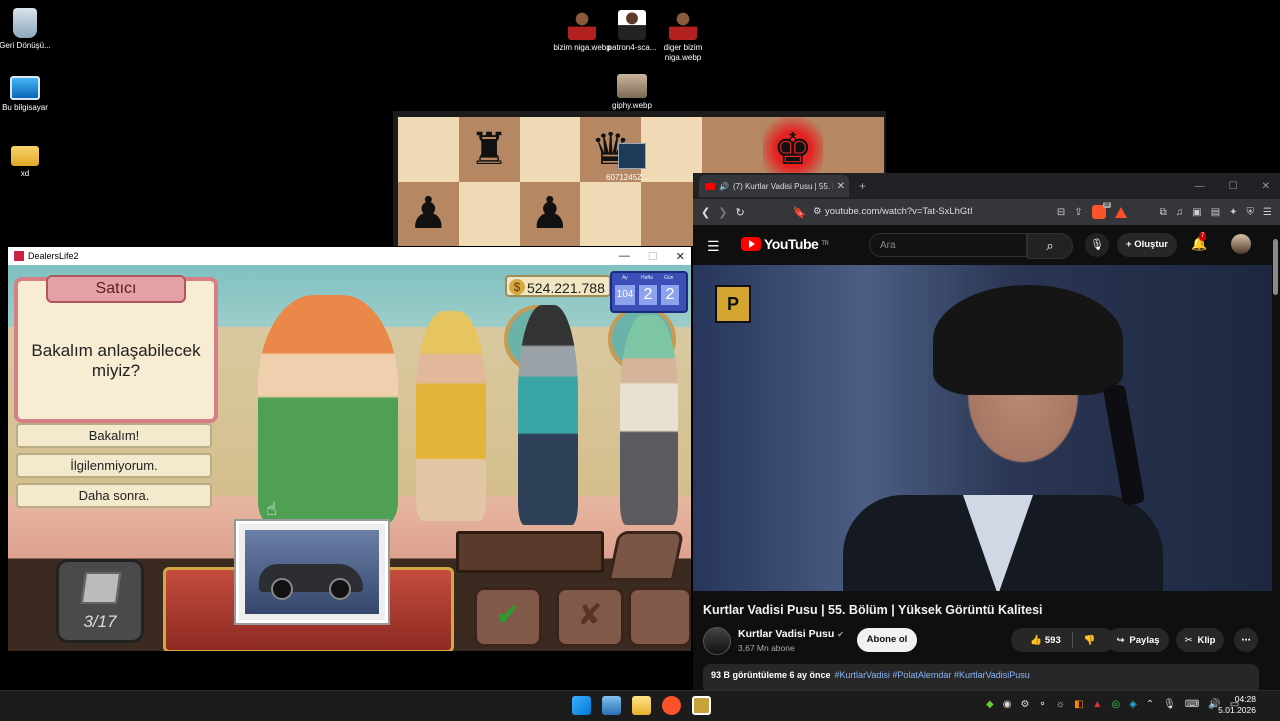  What do you see at coordinates (1024, 704) in the screenshot?
I see `steam-icon: ⚙` at bounding box center [1024, 704].